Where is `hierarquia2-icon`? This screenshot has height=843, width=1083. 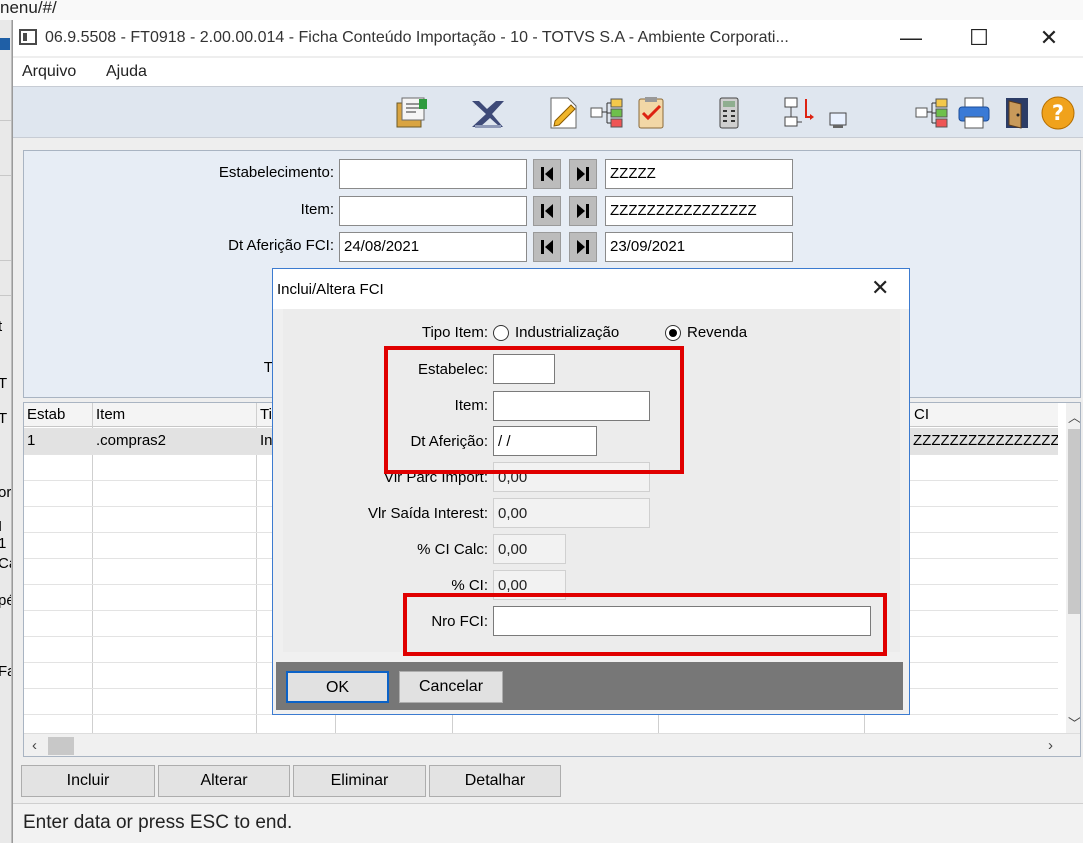 hierarquia2-icon is located at coordinates (932, 113).